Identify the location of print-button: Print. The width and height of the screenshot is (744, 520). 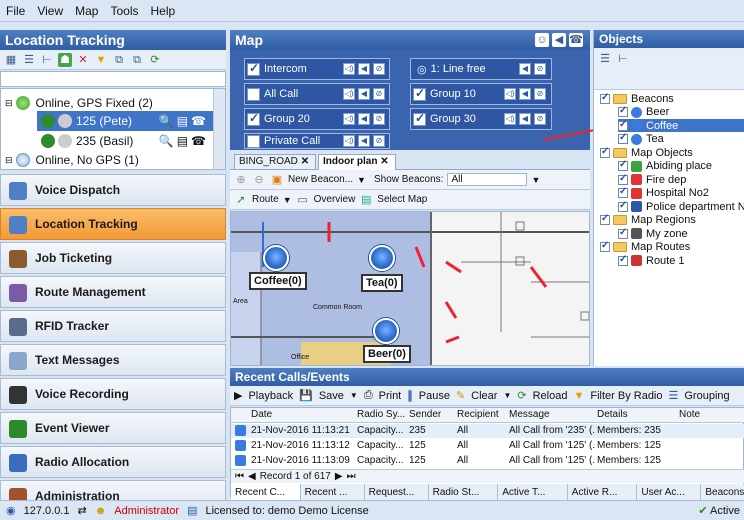
(390, 396).